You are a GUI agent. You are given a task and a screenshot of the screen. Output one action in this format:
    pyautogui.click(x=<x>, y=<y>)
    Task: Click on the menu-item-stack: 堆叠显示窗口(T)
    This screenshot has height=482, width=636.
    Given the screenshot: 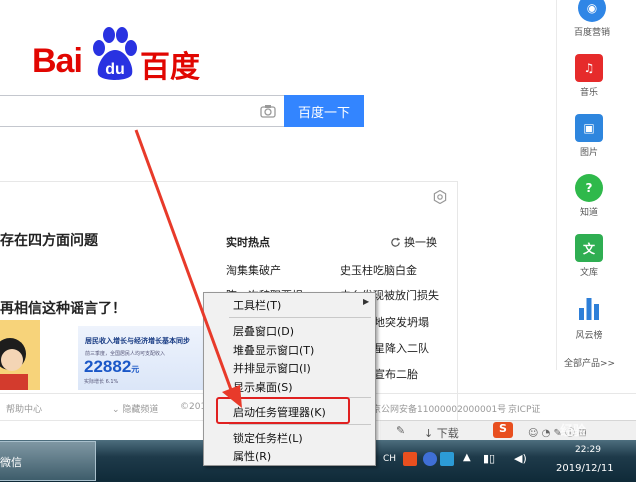 What is the action you would take?
    pyautogui.click(x=273, y=350)
    